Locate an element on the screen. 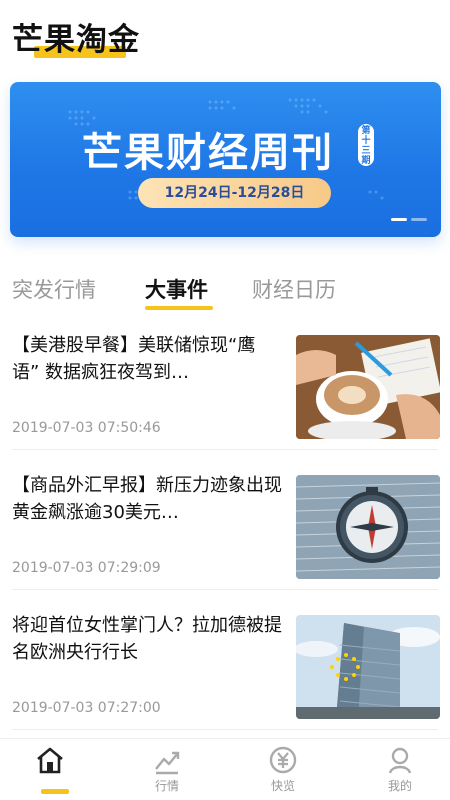 The image size is (450, 800). tabbar-profile: 我的 is located at coordinates (400, 771).